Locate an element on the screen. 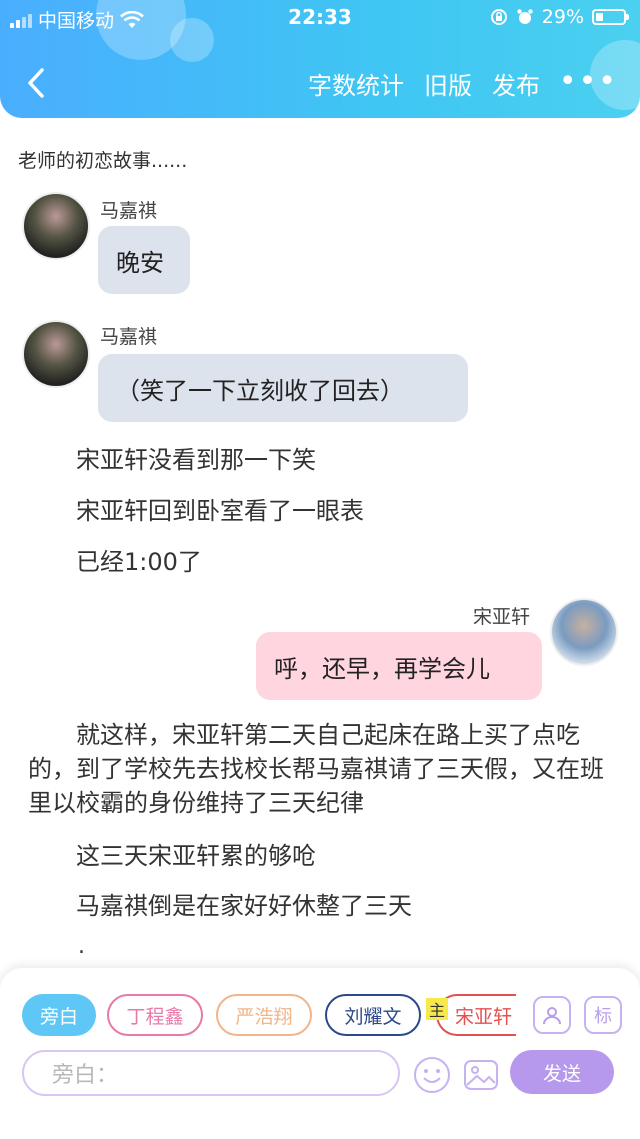  more-icon: ••• is located at coordinates (588, 82).